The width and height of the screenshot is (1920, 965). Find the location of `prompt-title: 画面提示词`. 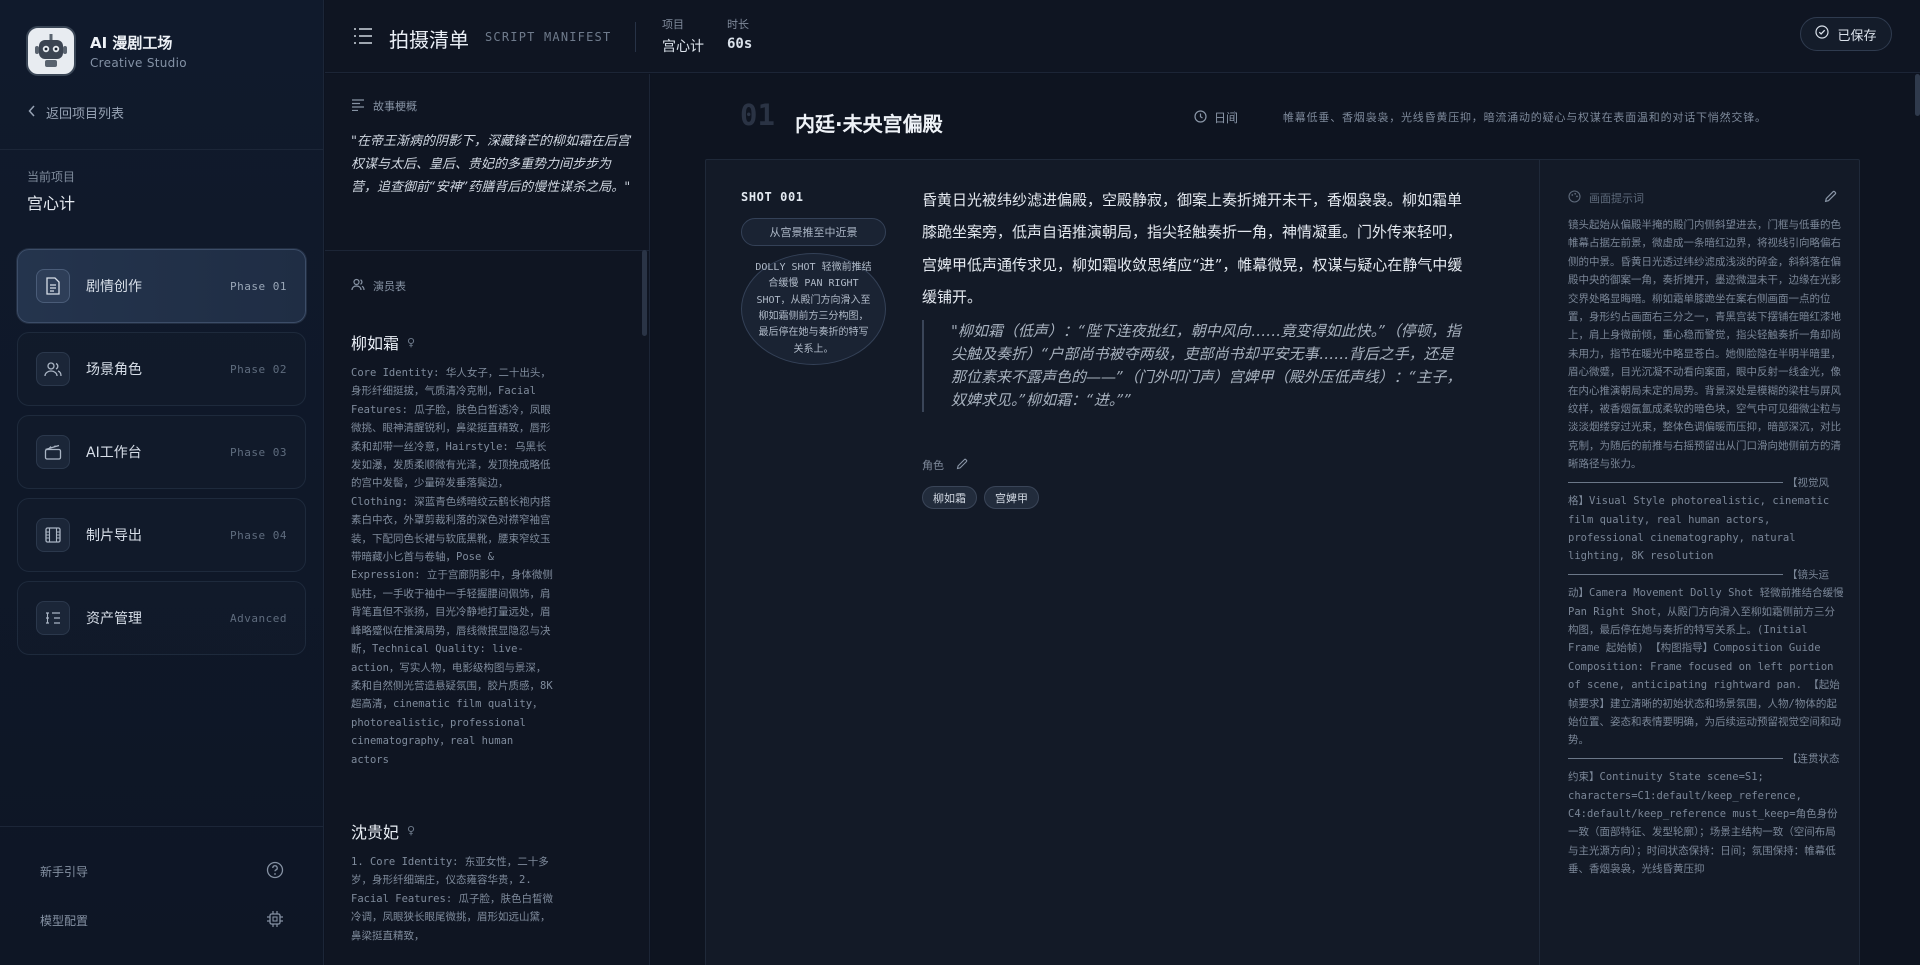

prompt-title: 画面提示词 is located at coordinates (1606, 198).